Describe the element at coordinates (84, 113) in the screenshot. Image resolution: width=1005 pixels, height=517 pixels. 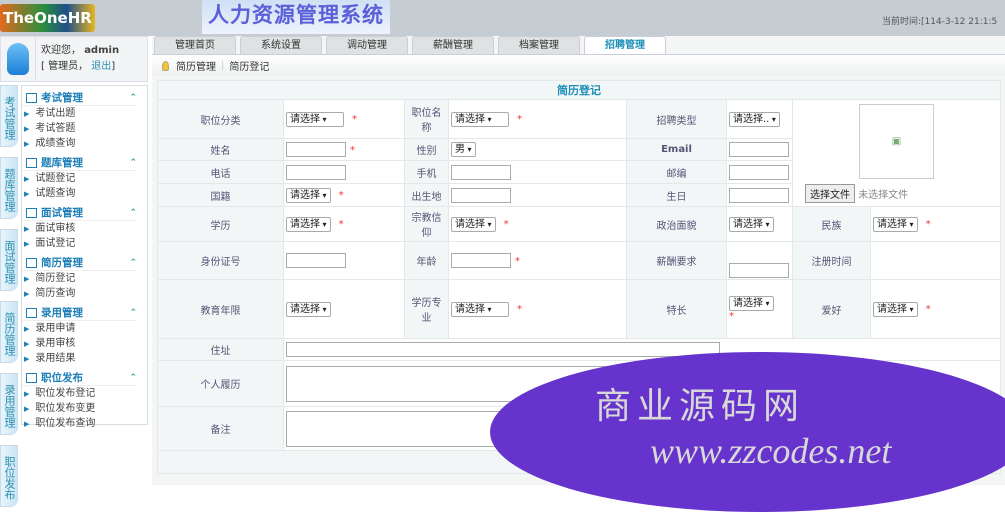
I see `menu-item: ▶ 考试出题` at that location.